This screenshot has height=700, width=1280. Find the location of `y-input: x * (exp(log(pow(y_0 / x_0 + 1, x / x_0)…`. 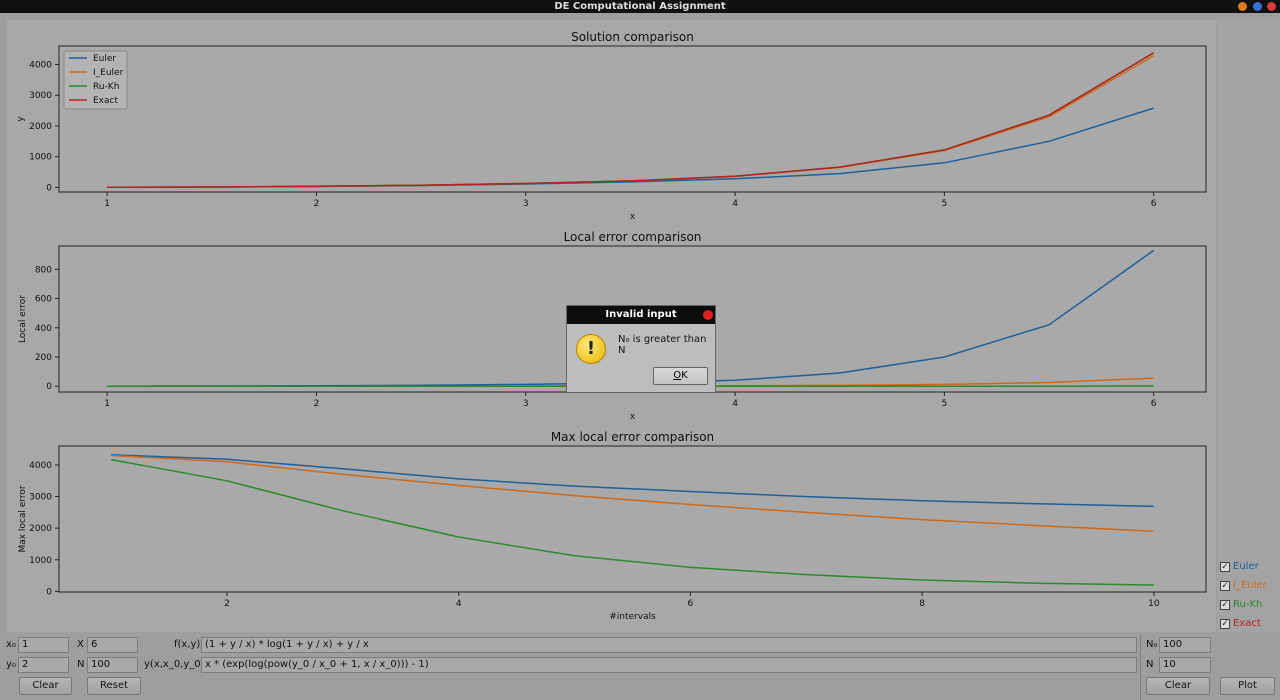

y-input: x * (exp(log(pow(y_0 / x_0 + 1, x / x_0)… is located at coordinates (669, 665).